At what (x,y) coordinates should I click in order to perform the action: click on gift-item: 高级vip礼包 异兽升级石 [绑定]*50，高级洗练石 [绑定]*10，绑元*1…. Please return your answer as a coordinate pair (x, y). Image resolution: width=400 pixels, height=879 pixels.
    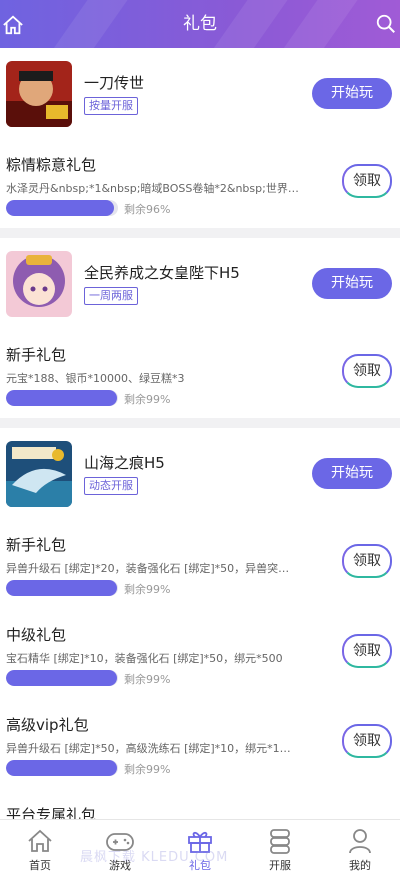
    Looking at the image, I should click on (200, 743).